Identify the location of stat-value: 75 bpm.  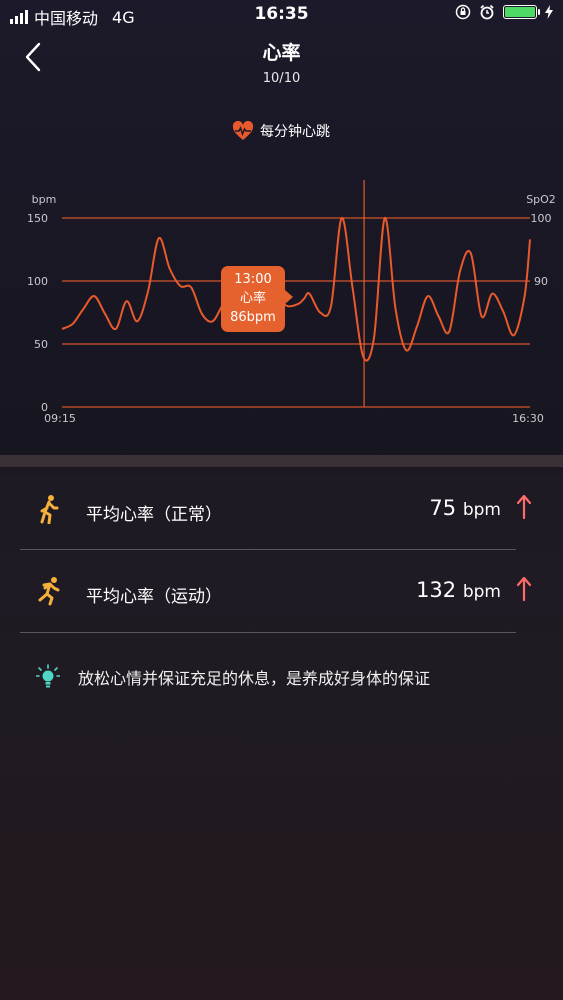
(465, 508).